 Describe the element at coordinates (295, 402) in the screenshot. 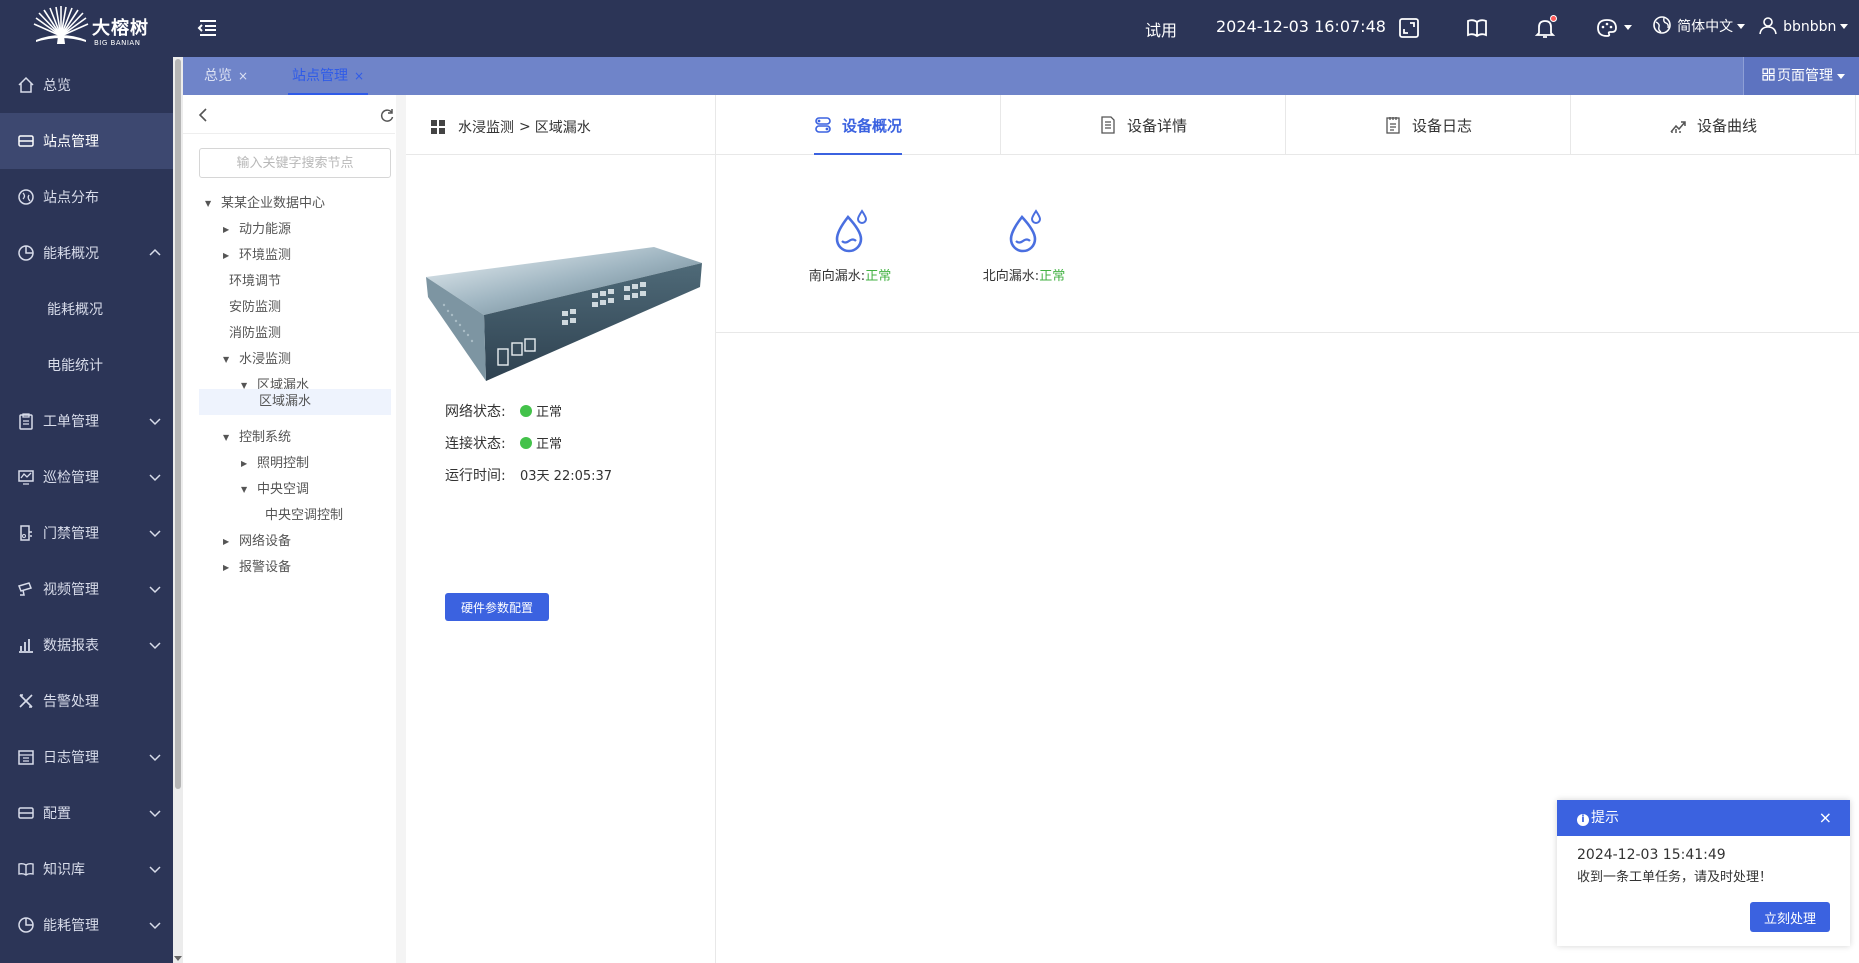

I see `tree-node-area-leak: 区域漏水` at that location.